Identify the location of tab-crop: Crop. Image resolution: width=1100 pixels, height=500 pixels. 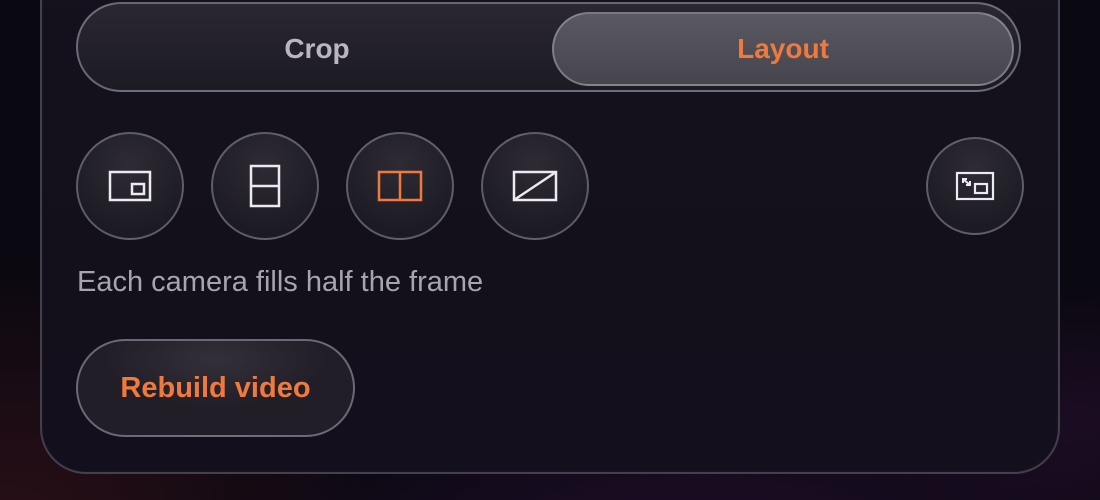
(317, 49).